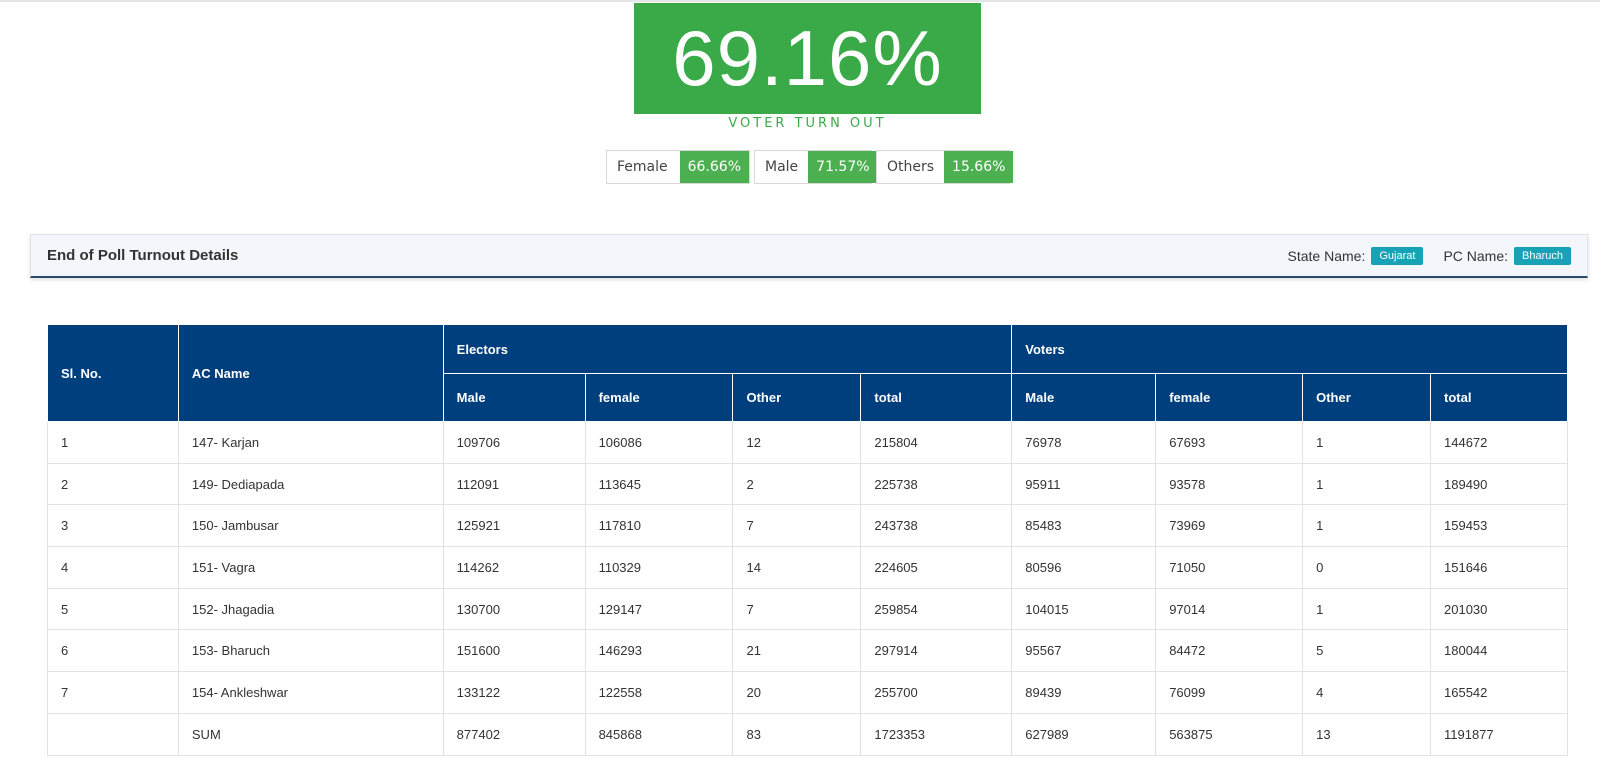 Image resolution: width=1600 pixels, height=769 pixels. What do you see at coordinates (727, 349) in the screenshot?
I see `header-electors: Electors` at bounding box center [727, 349].